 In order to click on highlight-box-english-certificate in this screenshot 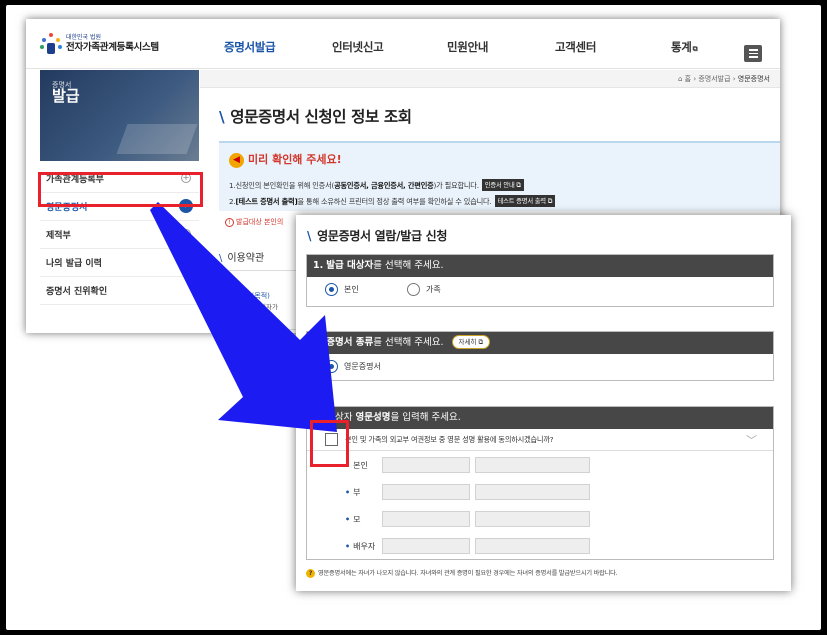, I will do `click(120, 189)`.